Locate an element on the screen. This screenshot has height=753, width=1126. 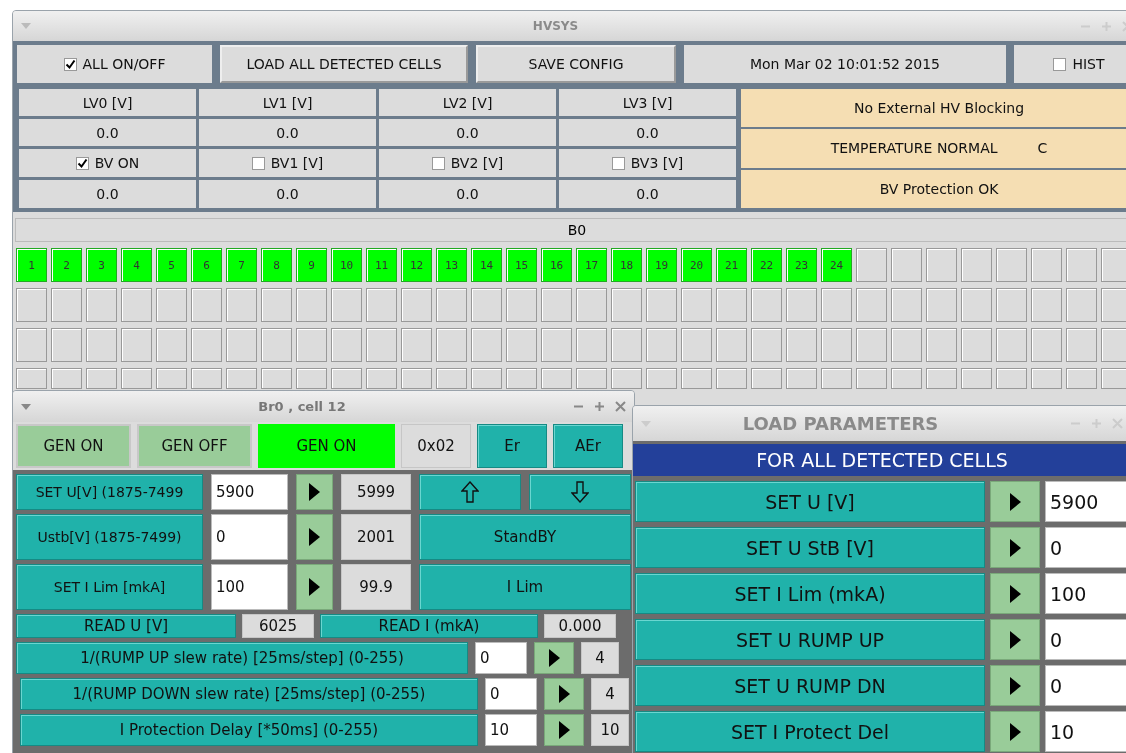
hv-cell: 5 is located at coordinates (171, 265).